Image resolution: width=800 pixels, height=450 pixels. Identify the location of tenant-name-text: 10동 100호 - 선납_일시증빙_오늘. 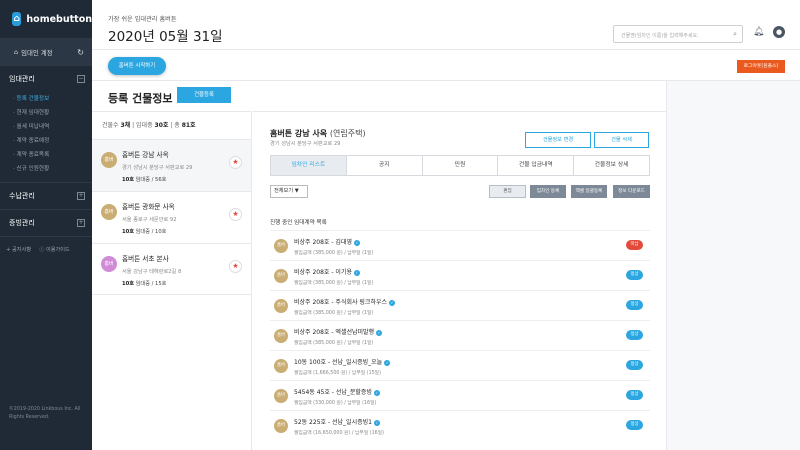
(338, 362).